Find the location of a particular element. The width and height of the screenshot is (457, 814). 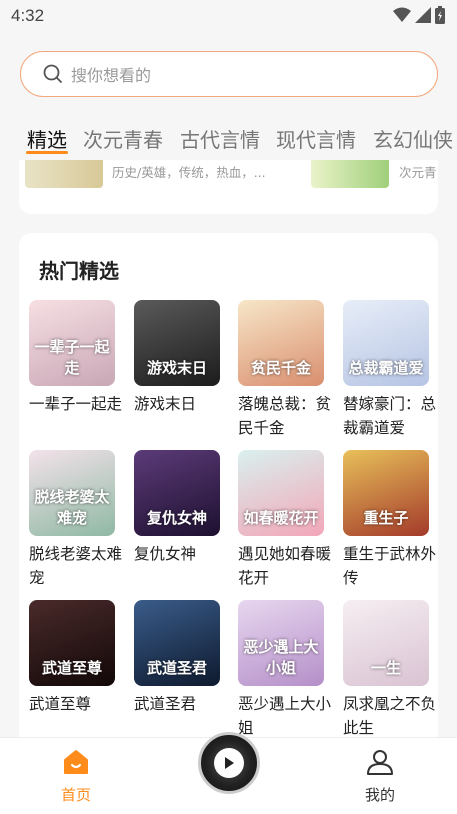

book-cover: 复仇女神 is located at coordinates (177, 493).